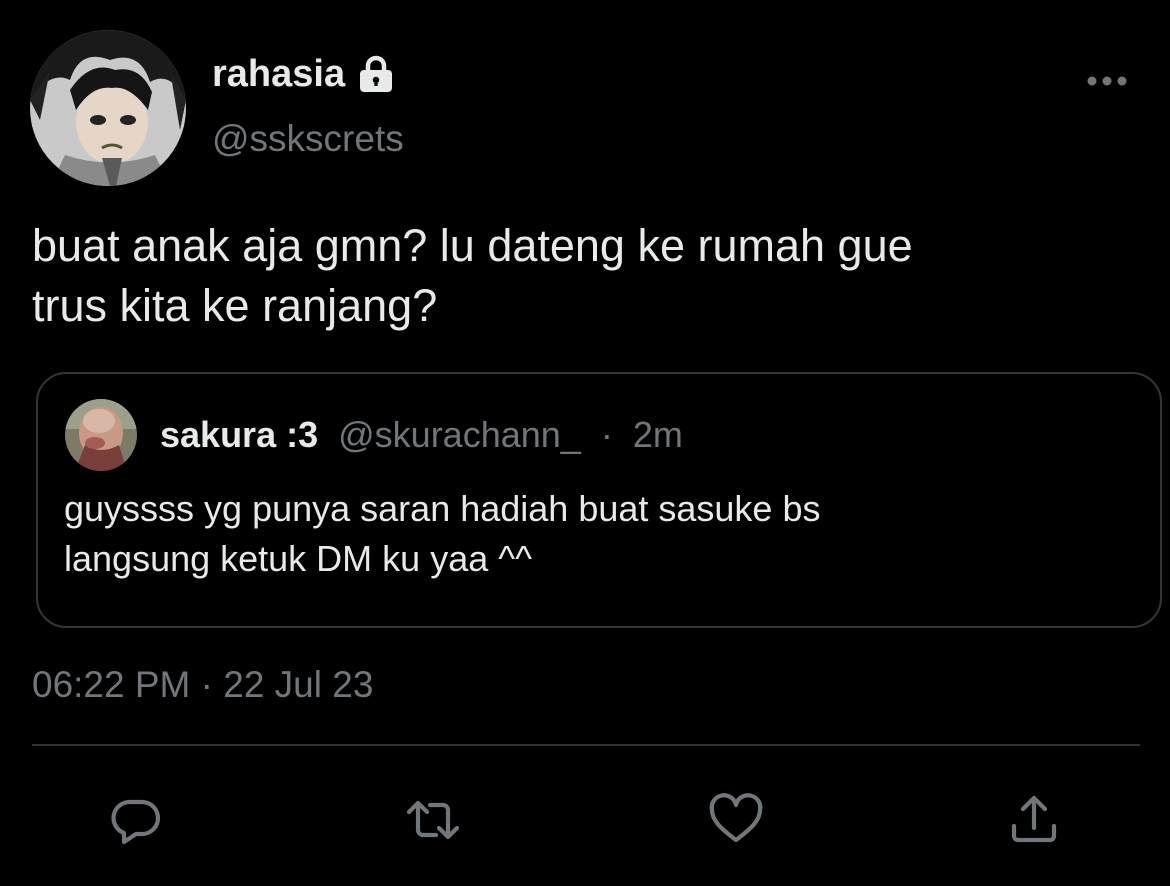  I want to click on reply-icon, so click(136, 822).